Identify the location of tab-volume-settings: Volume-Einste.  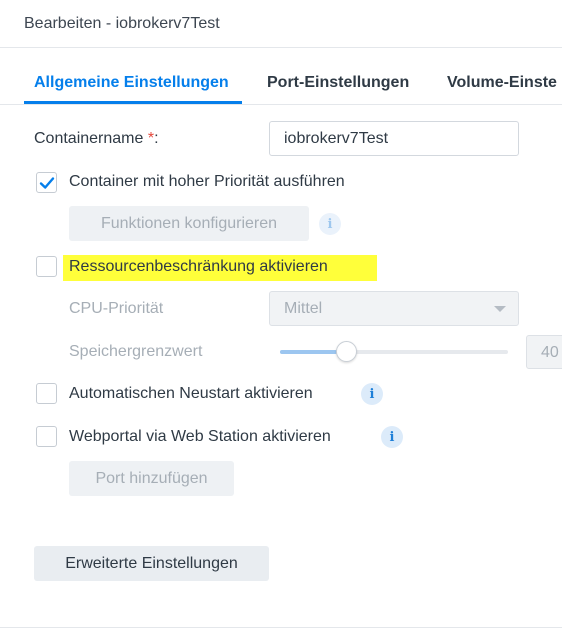
(502, 83).